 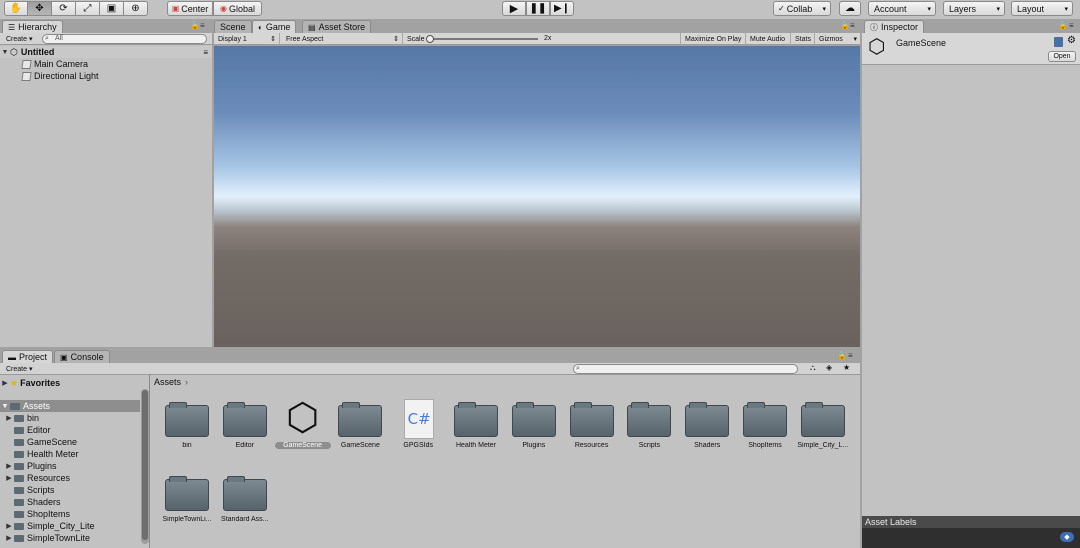 What do you see at coordinates (69, 442) in the screenshot?
I see `folder-tree-item: GameScene` at bounding box center [69, 442].